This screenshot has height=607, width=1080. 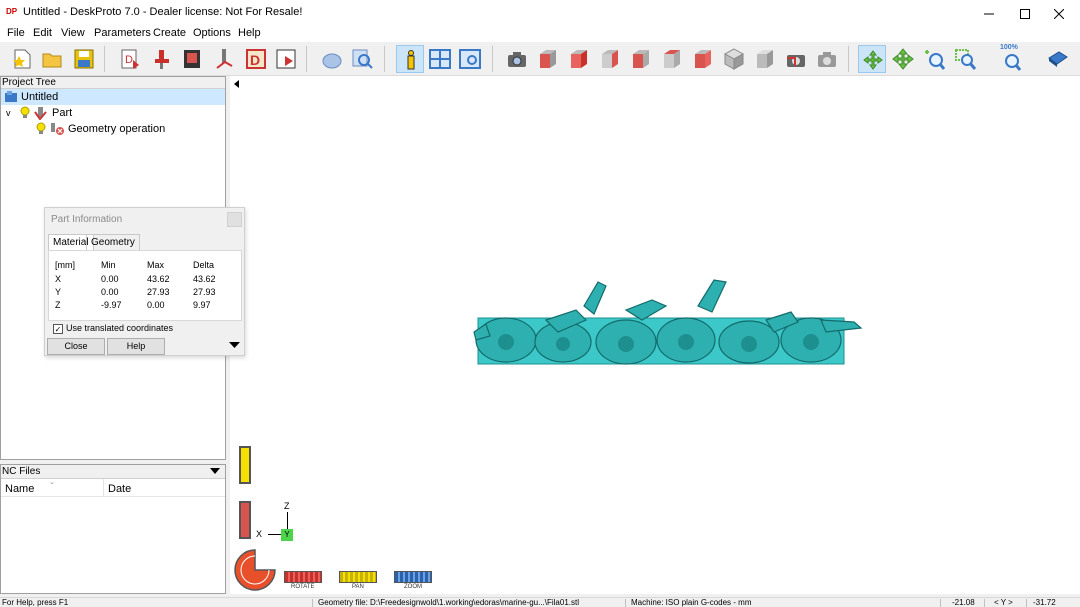 I want to click on info-icon, so click(x=410, y=59).